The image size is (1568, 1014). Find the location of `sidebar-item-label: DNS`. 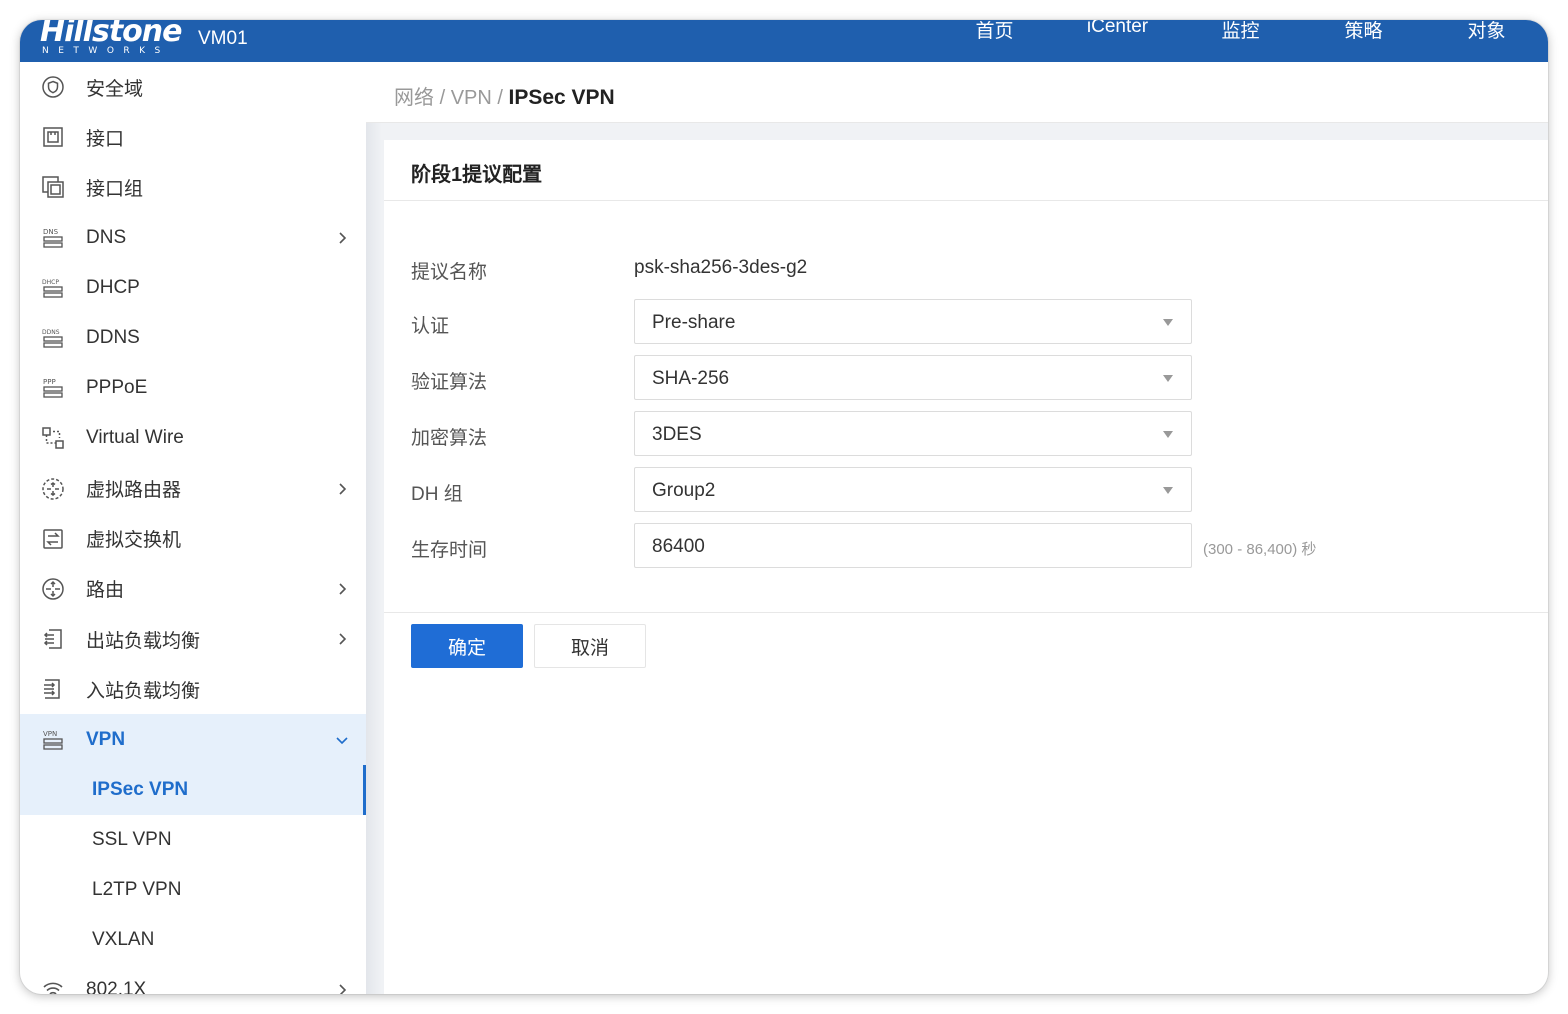

sidebar-item-label: DNS is located at coordinates (106, 237).